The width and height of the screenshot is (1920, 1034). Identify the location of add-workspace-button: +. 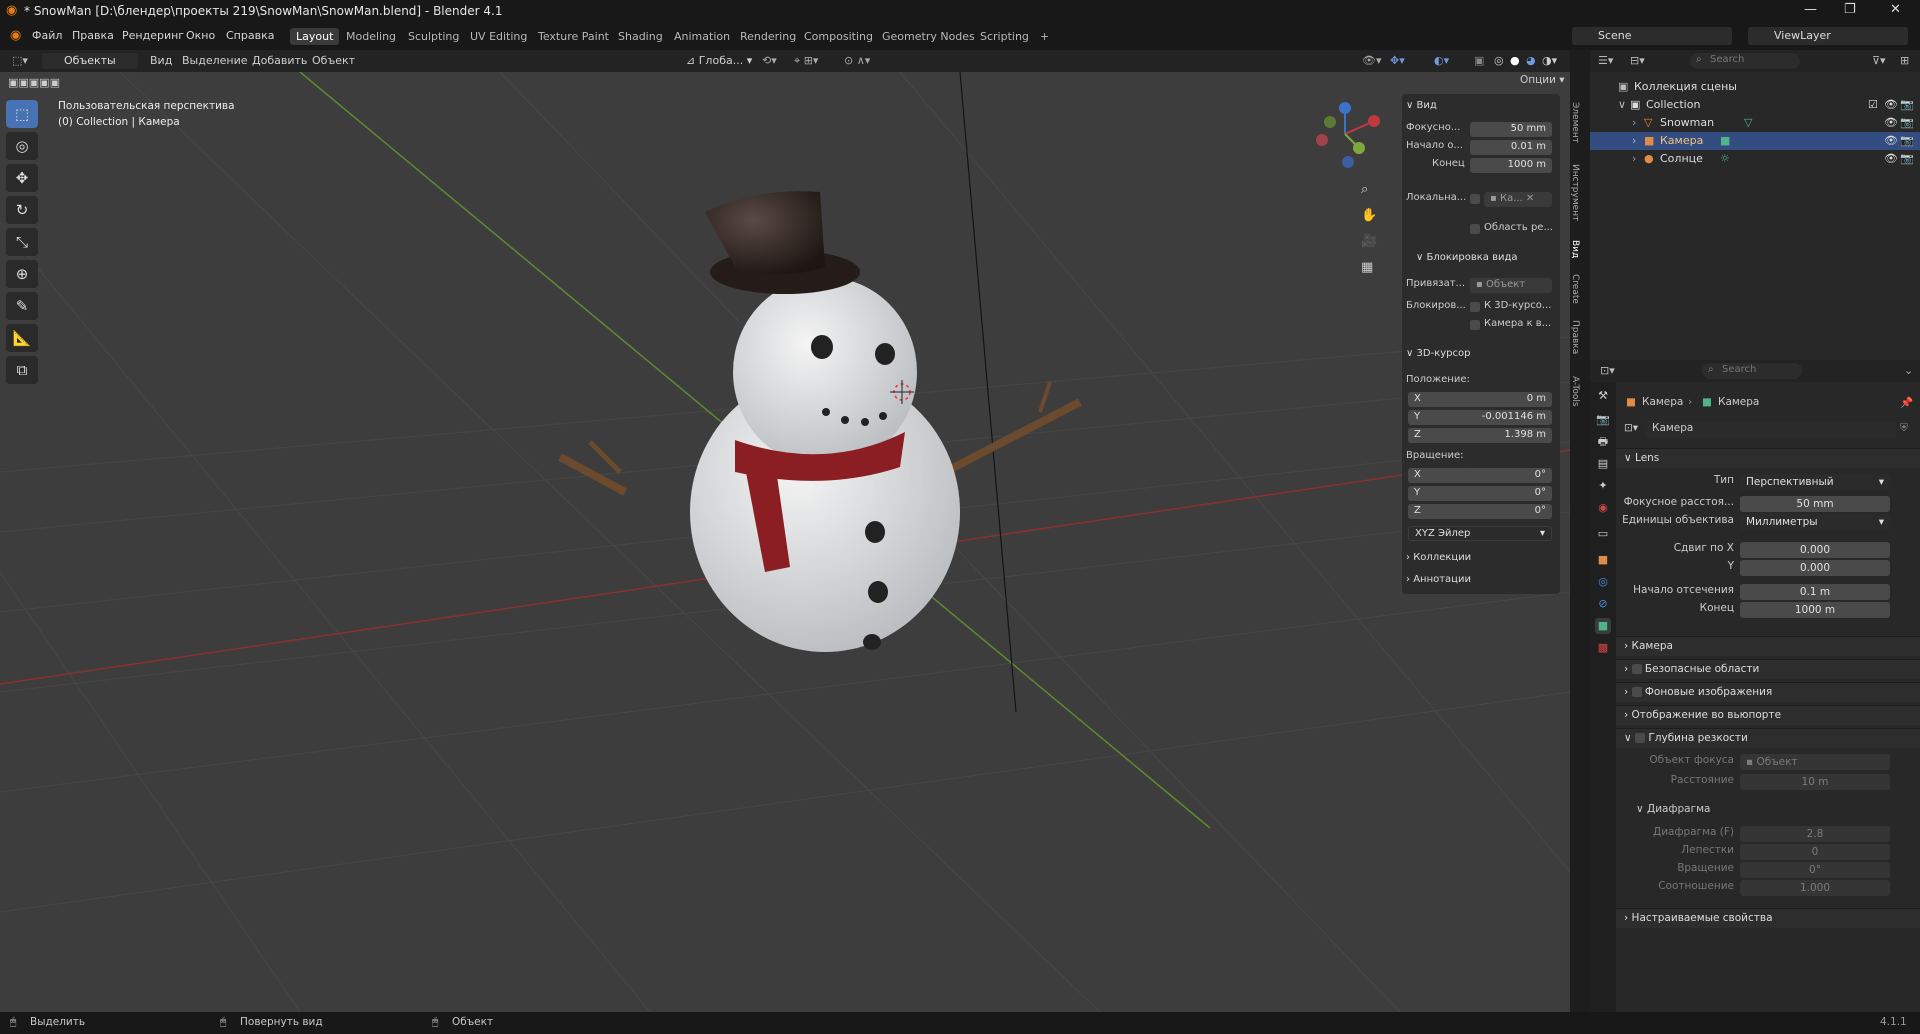
(1044, 36).